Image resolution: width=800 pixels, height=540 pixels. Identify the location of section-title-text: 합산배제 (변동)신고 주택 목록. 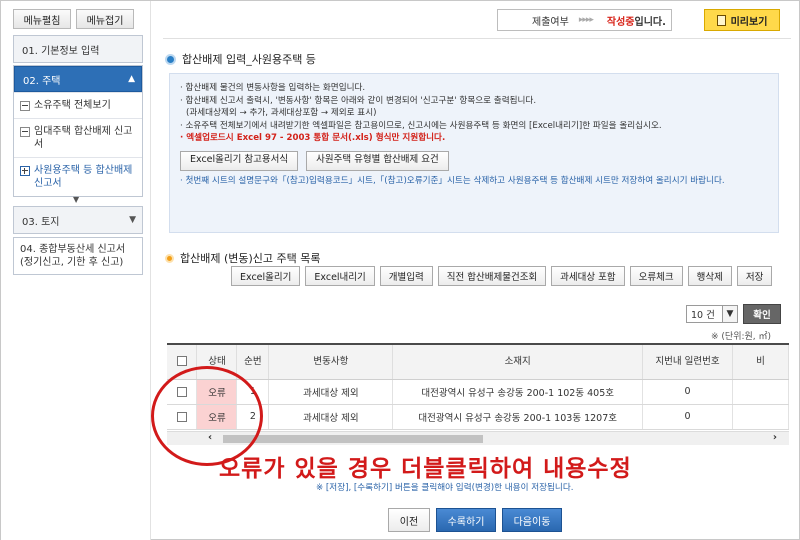
(250, 258).